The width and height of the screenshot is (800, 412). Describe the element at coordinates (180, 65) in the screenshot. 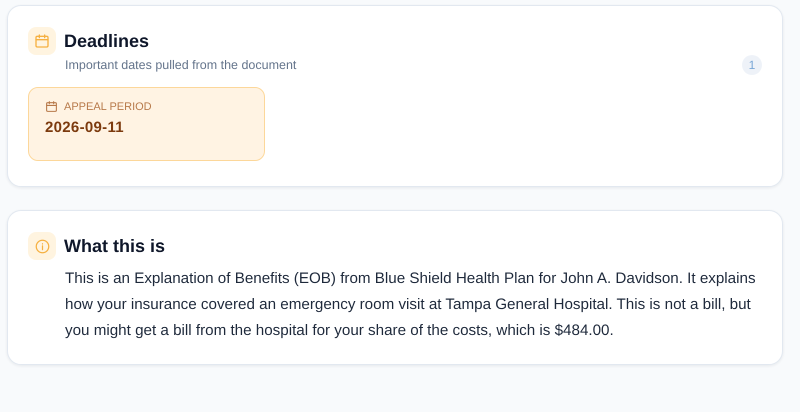

I see `card-subtitle: Important dates pulled from the document` at that location.